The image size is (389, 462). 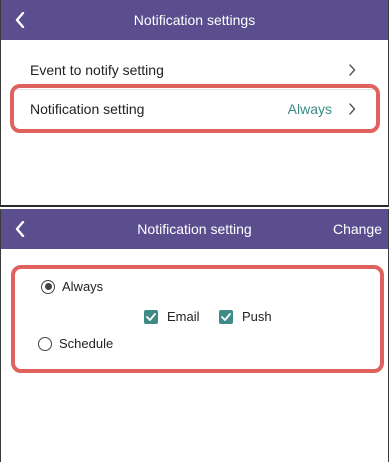 I want to click on email-checkbox: Email, so click(x=172, y=316).